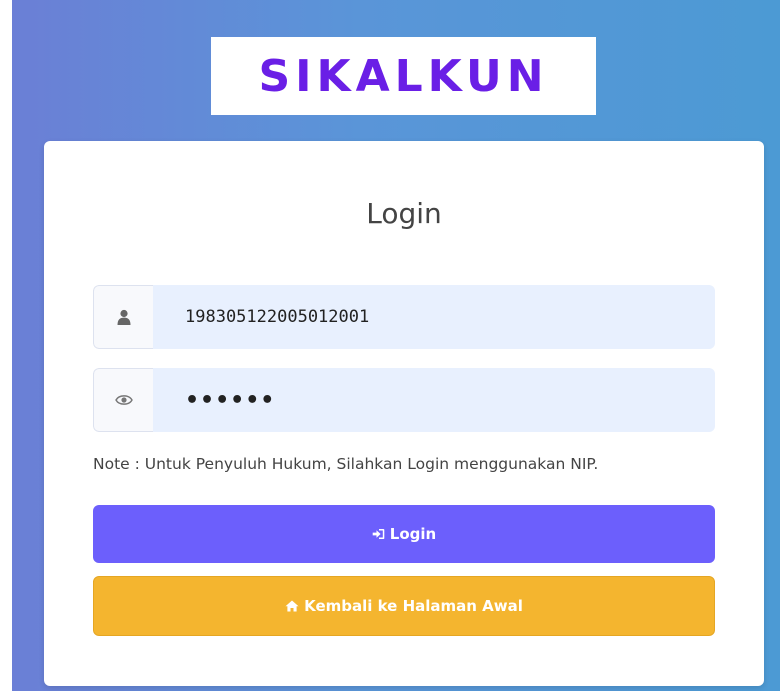 This screenshot has height=691, width=780. I want to click on app-logo: SIKALKUN, so click(403, 76).